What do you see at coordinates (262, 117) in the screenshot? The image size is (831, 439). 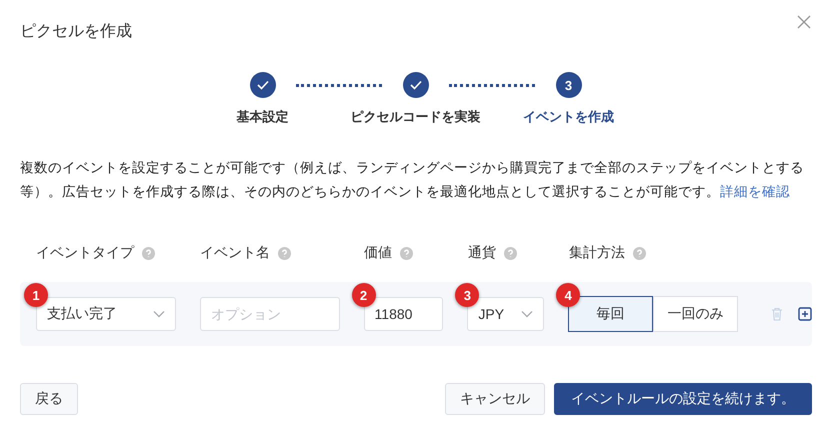 I see `step-label: 基本設定` at bounding box center [262, 117].